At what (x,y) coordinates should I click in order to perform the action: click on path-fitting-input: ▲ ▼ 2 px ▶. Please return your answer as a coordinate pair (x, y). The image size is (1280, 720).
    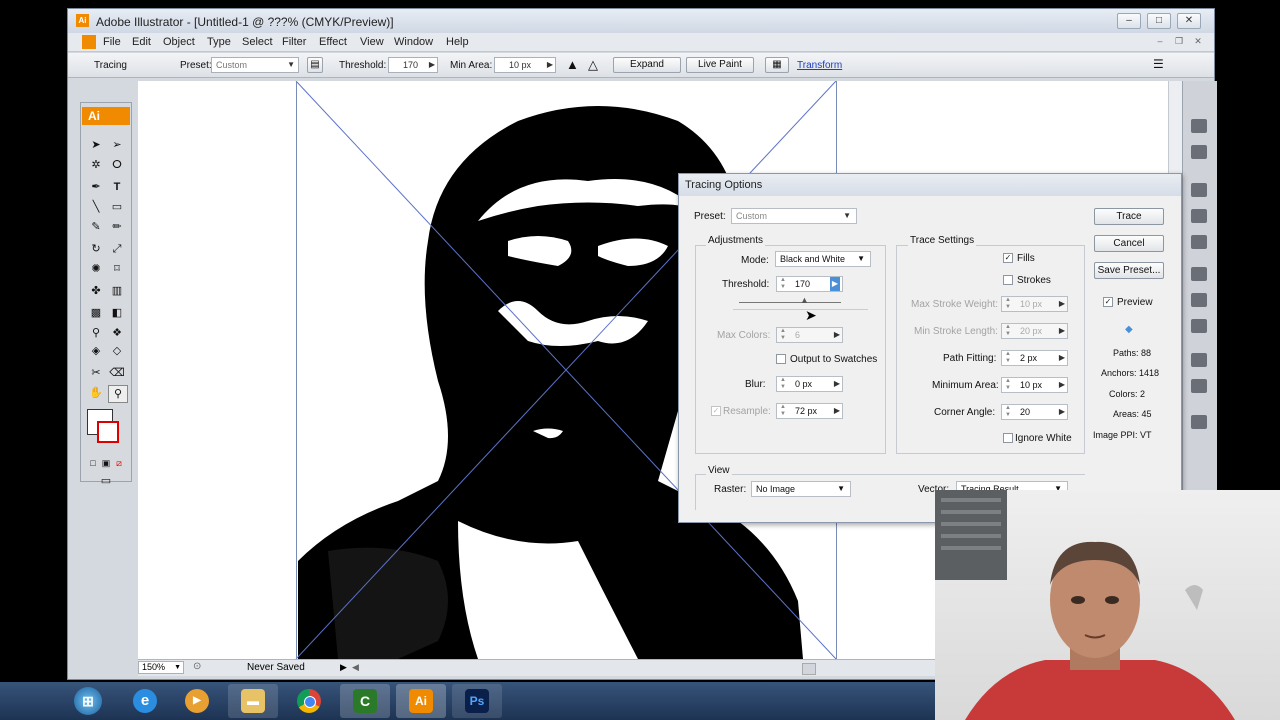
    Looking at the image, I should click on (1034, 358).